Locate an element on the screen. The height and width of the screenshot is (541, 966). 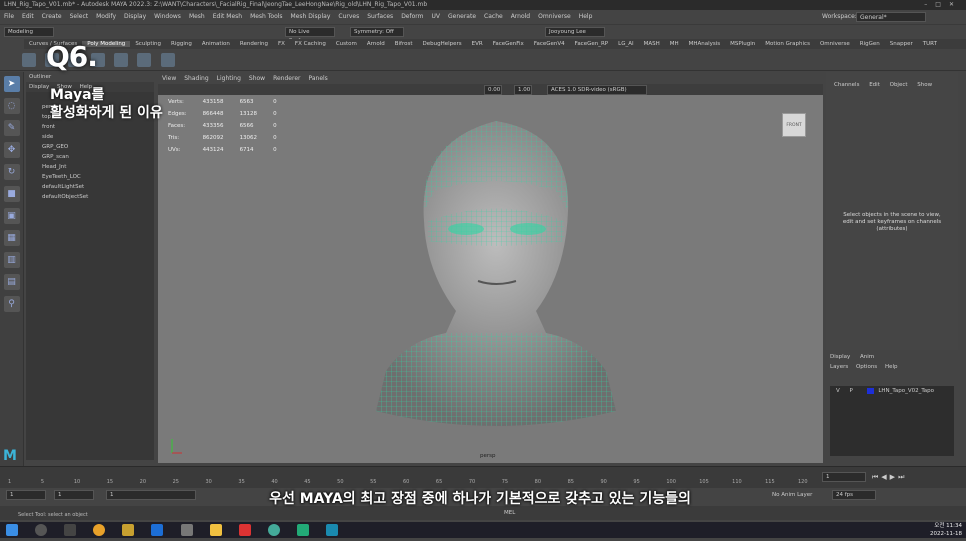
system-clock: 오전 11:34 2022-11-18 is located at coordinates (946, 530).